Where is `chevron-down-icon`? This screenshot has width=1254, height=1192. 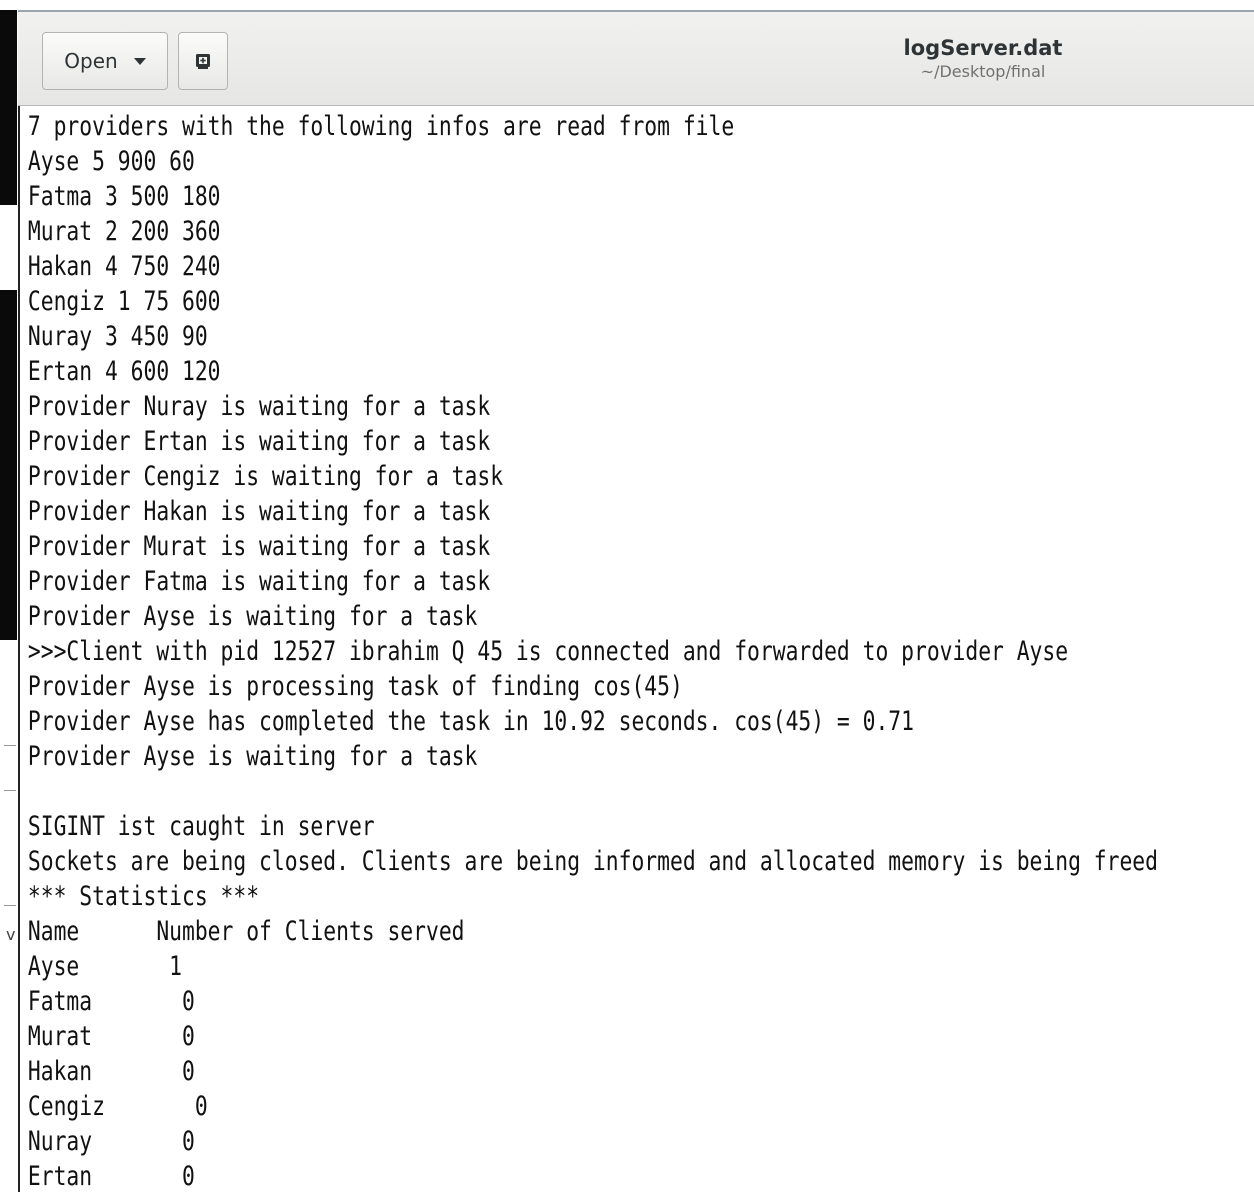
chevron-down-icon is located at coordinates (139, 61).